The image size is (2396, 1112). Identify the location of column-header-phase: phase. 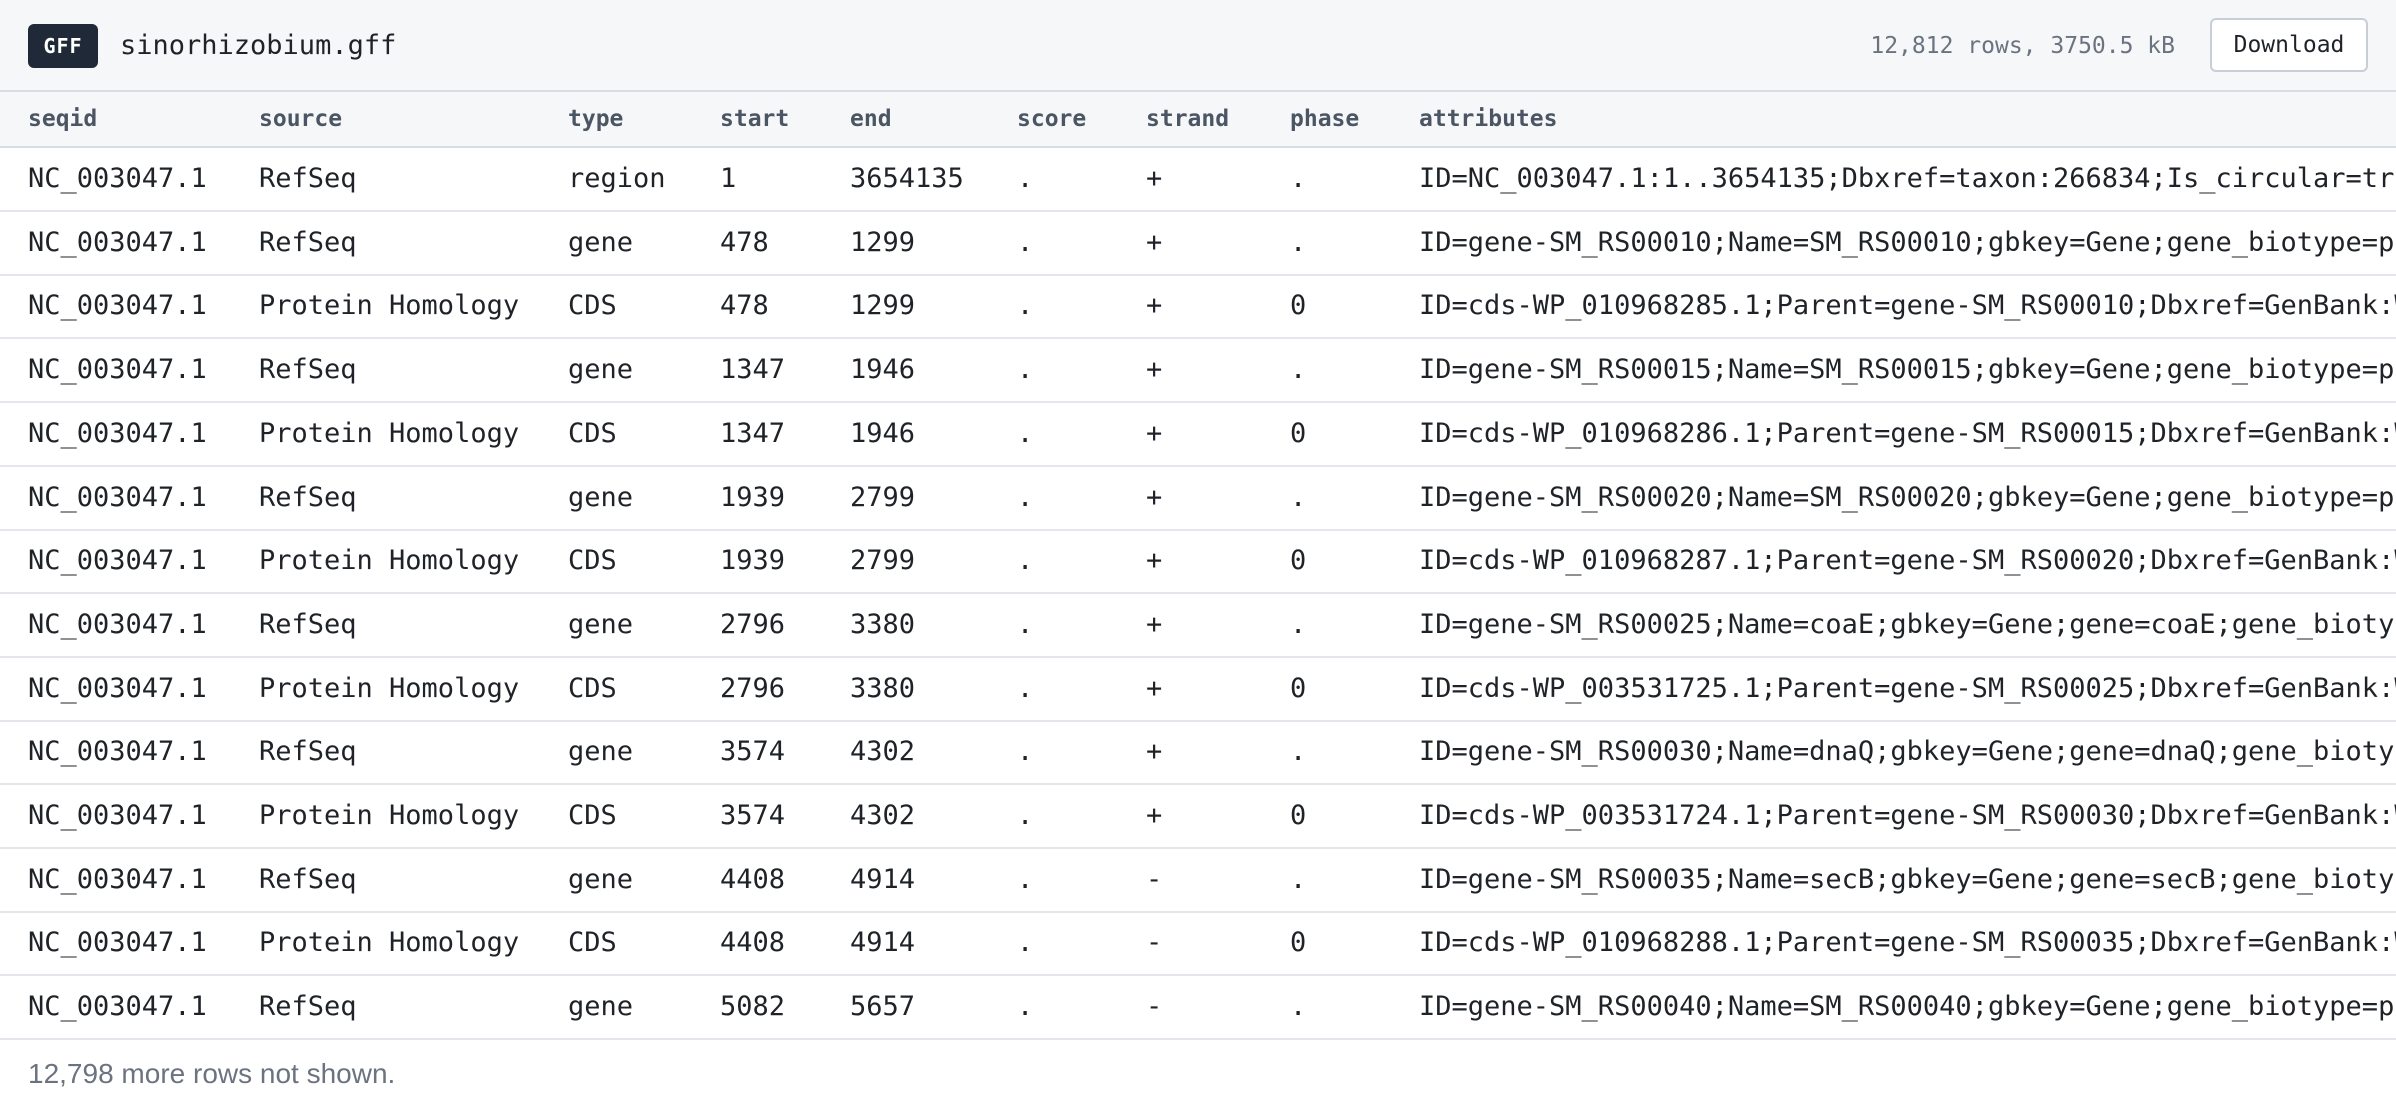
(1325, 119).